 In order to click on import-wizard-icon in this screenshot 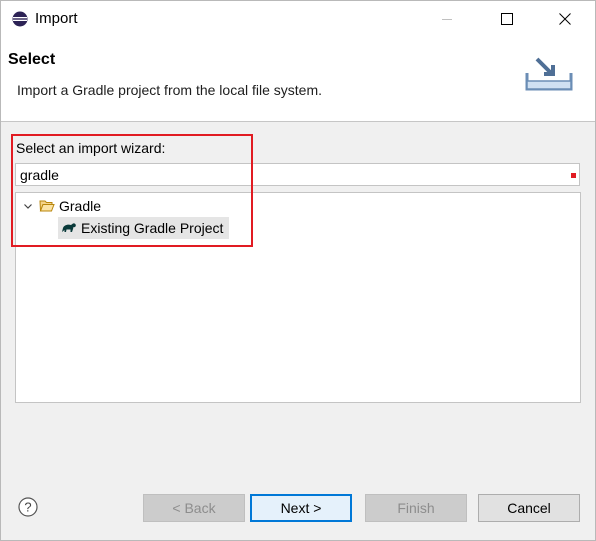, I will do `click(549, 74)`.